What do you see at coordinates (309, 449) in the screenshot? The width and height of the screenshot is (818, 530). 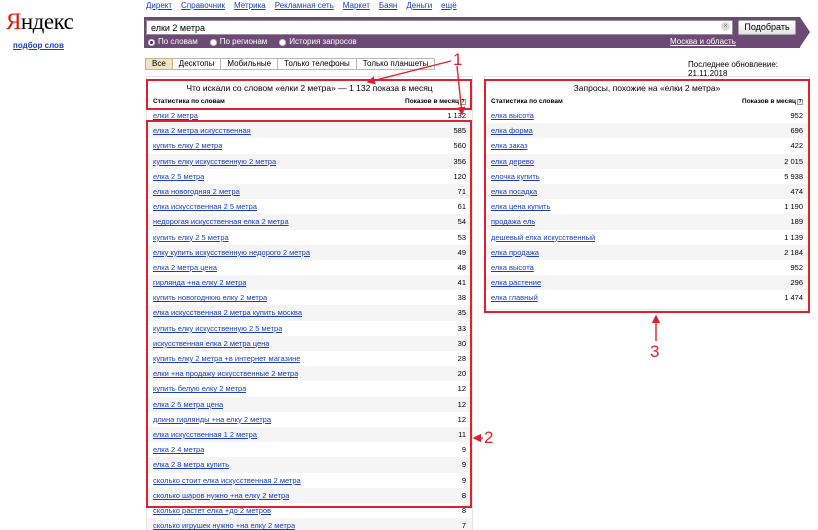 I see `table-row: елка 2 4 метра 9` at bounding box center [309, 449].